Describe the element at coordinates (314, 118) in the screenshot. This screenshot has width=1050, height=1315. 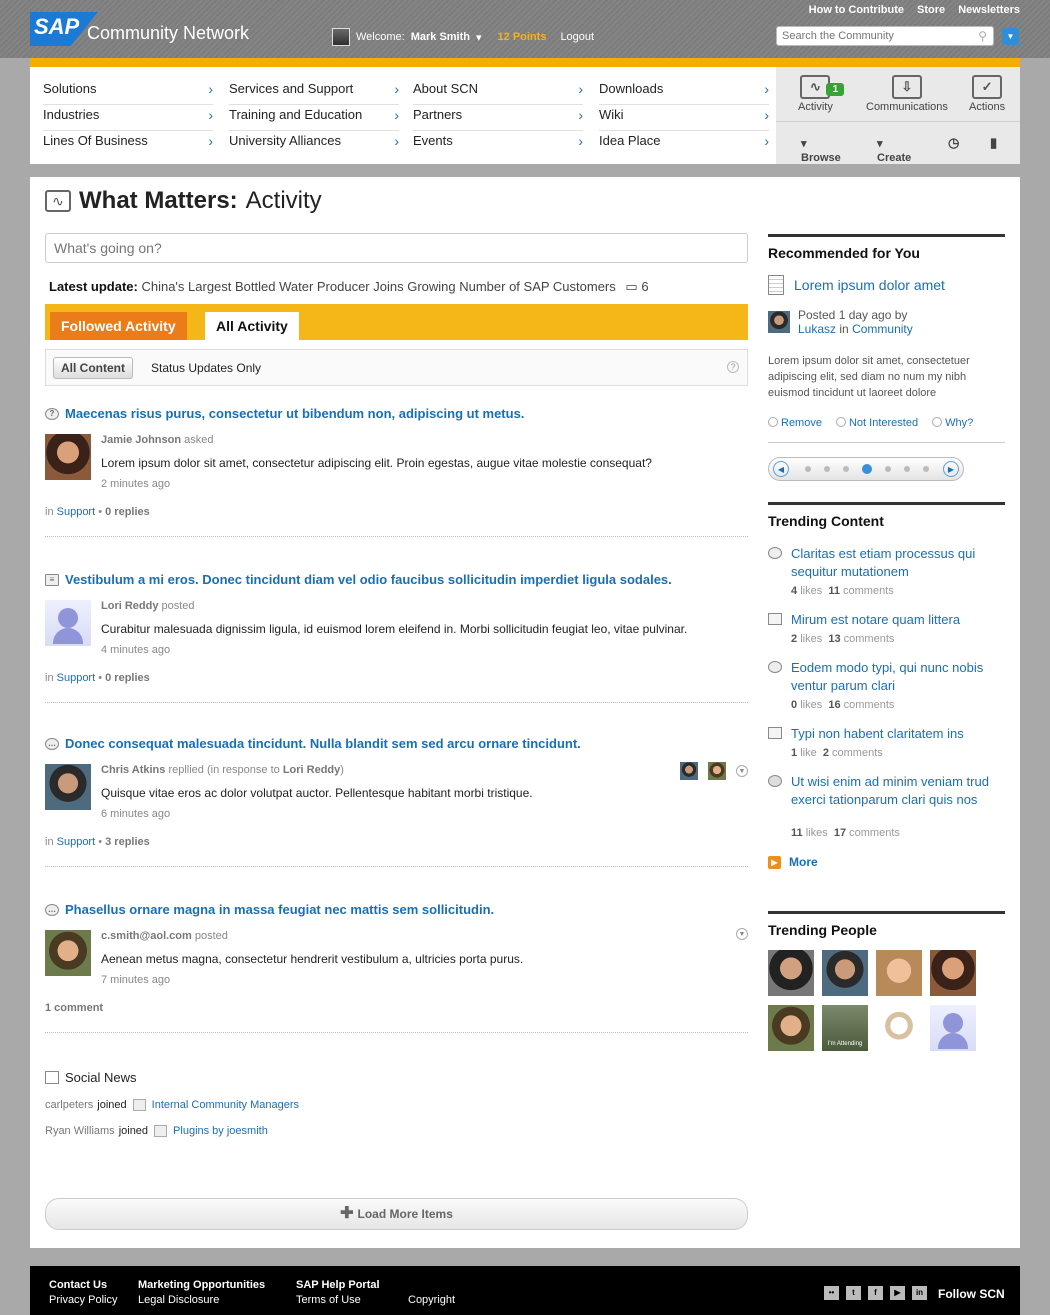
I see `nav-item-training-education: Training and Education ›` at that location.